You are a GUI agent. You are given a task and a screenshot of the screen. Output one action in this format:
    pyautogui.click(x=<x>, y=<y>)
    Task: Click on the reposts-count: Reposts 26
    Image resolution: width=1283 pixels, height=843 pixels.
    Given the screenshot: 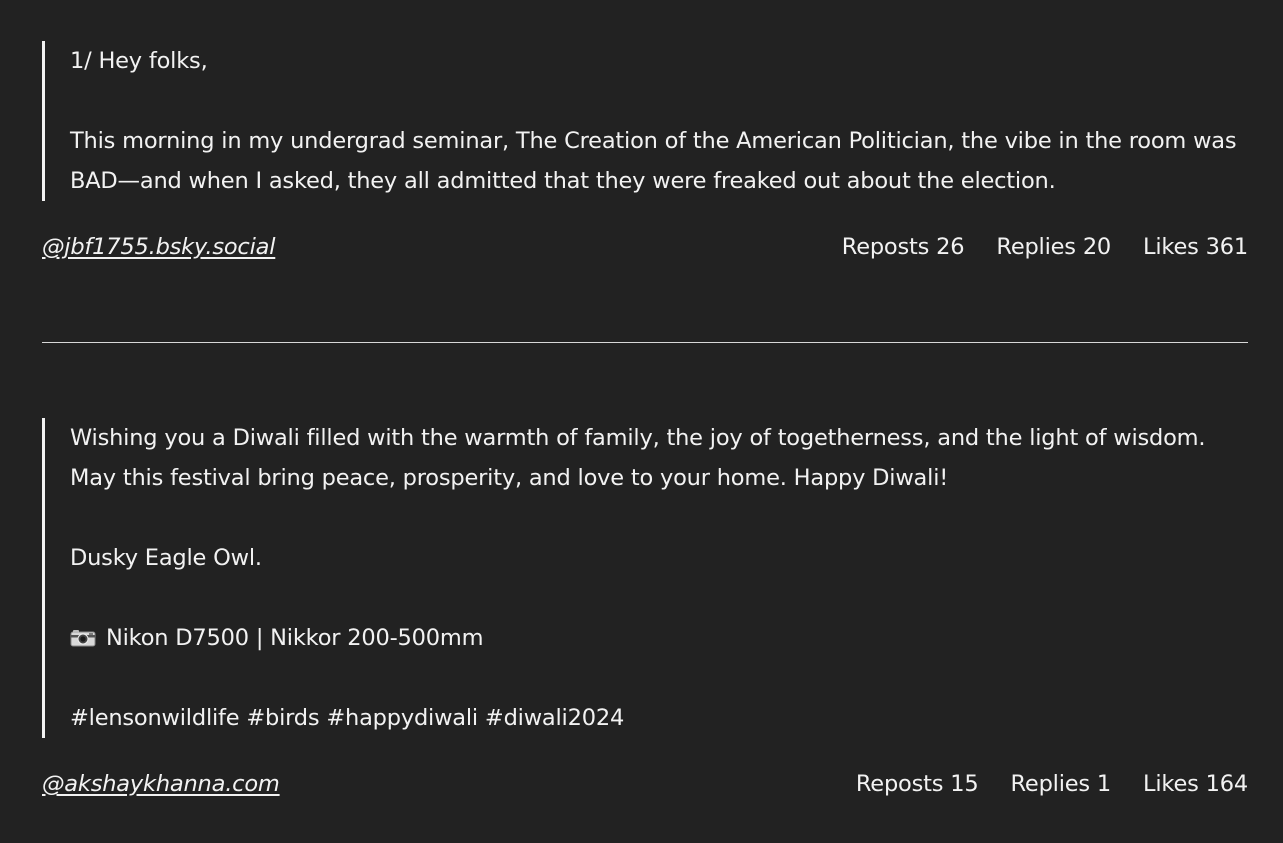 What is the action you would take?
    pyautogui.click(x=903, y=247)
    